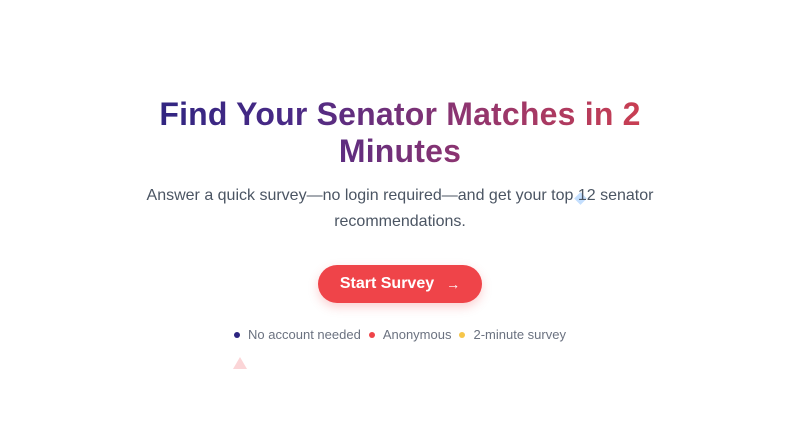 Image resolution: width=800 pixels, height=432 pixels. What do you see at coordinates (387, 283) in the screenshot?
I see `start-survey-label: Start Survey` at bounding box center [387, 283].